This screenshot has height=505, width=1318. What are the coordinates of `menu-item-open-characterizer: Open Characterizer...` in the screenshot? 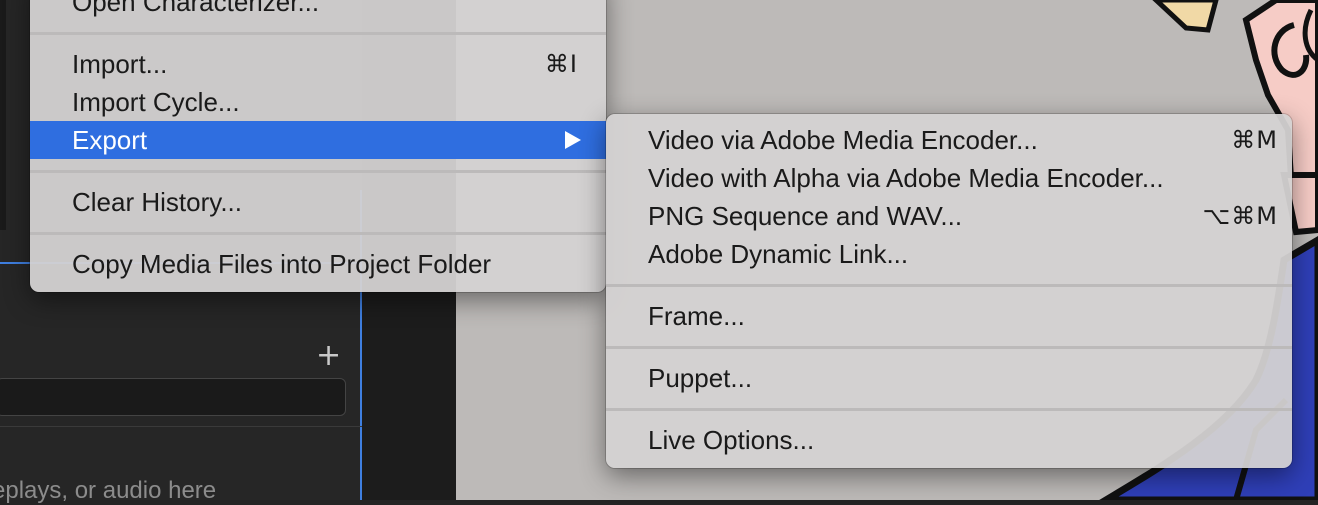 It's located at (318, 10).